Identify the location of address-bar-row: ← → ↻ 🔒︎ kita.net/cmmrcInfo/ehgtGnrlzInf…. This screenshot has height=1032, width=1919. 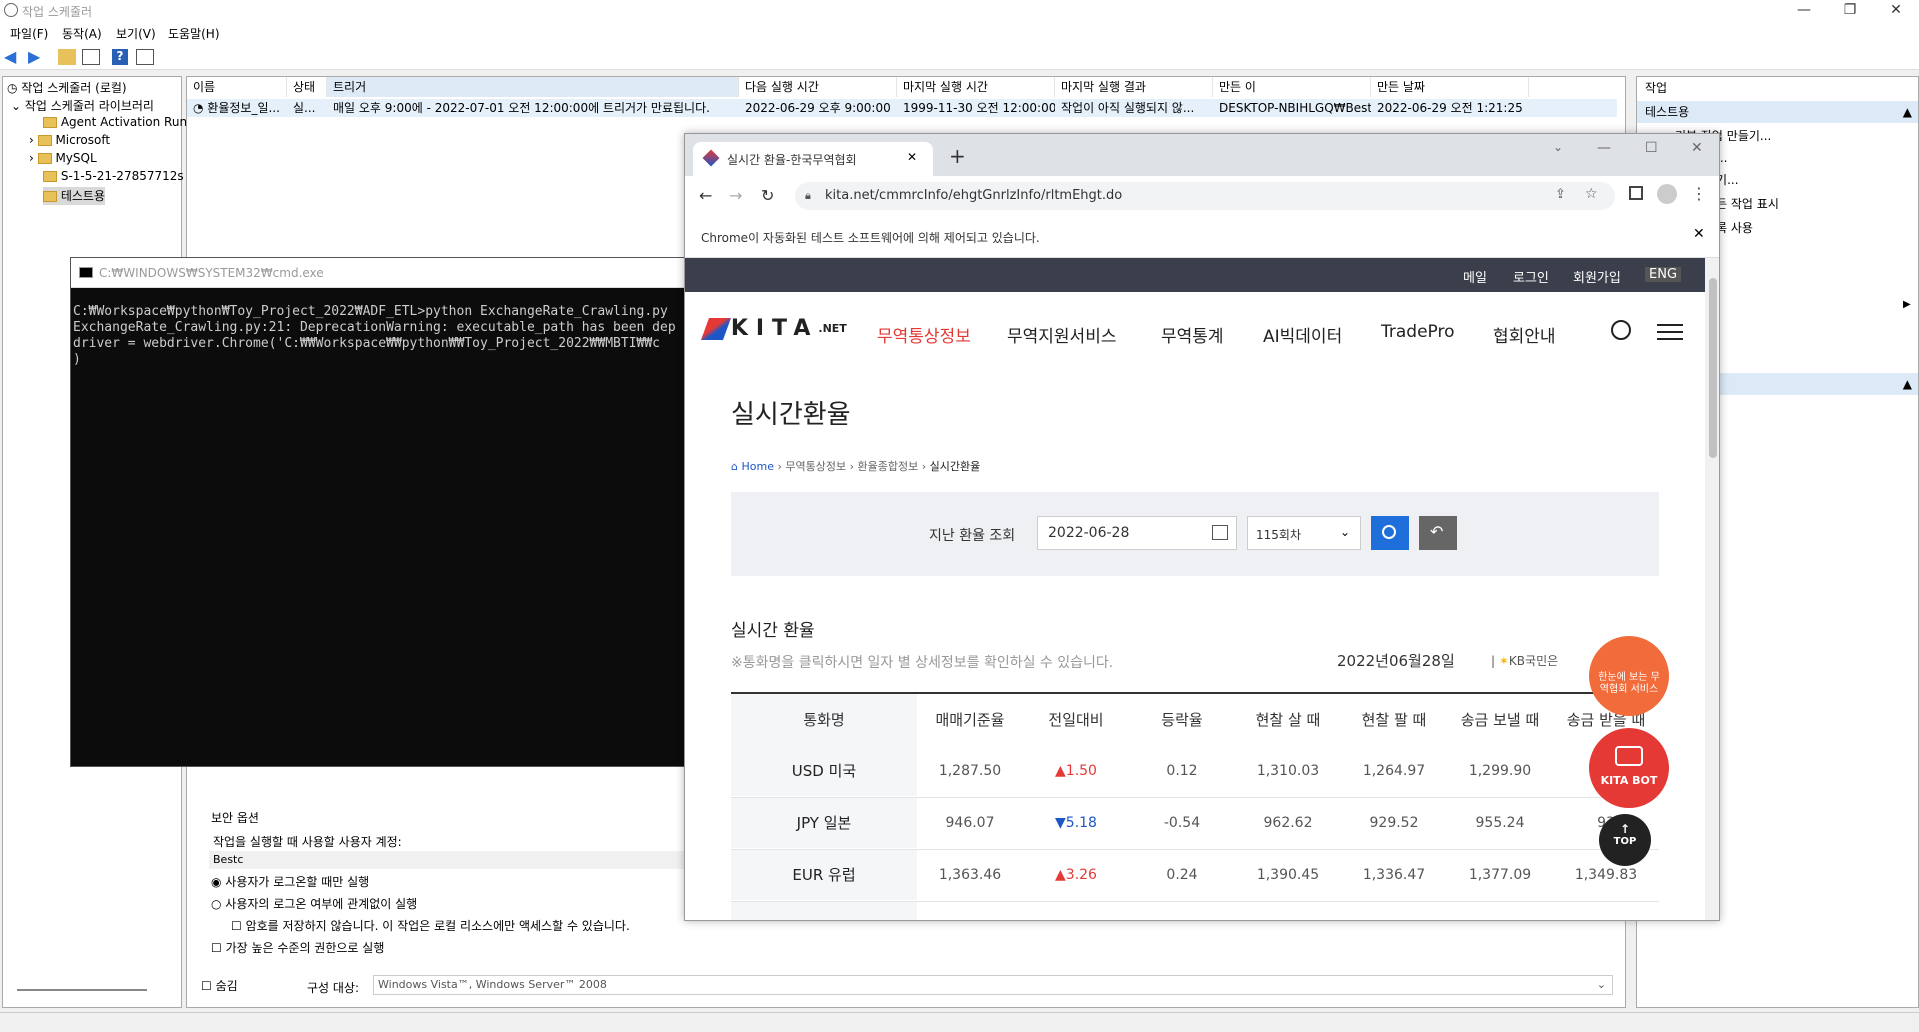
(1202, 196).